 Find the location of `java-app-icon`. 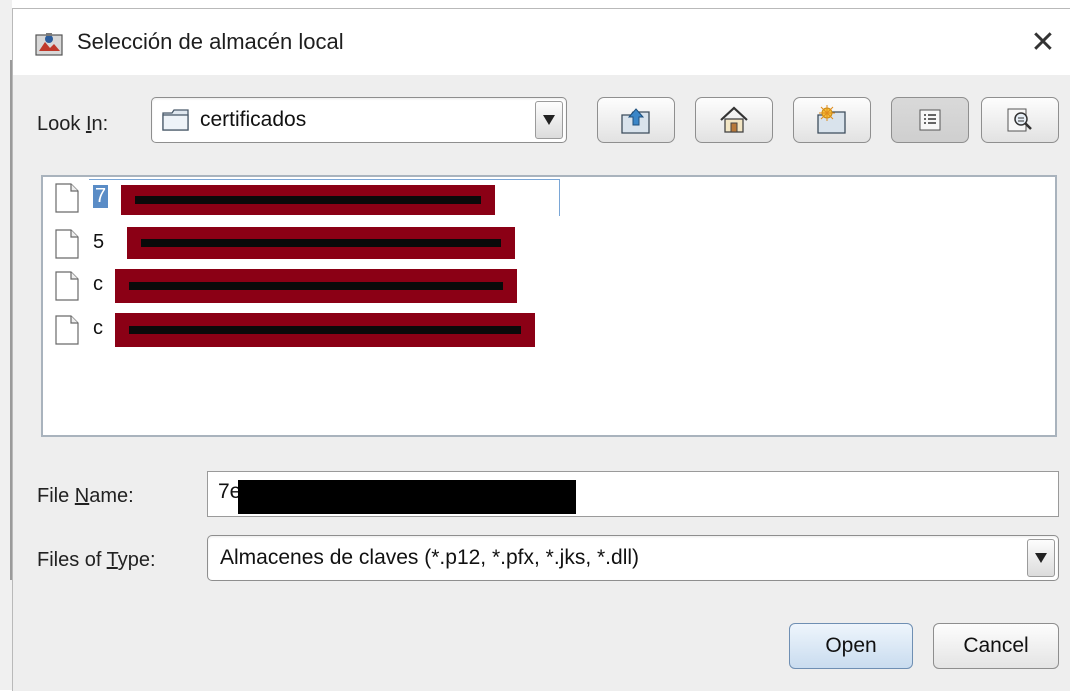

java-app-icon is located at coordinates (49, 44).